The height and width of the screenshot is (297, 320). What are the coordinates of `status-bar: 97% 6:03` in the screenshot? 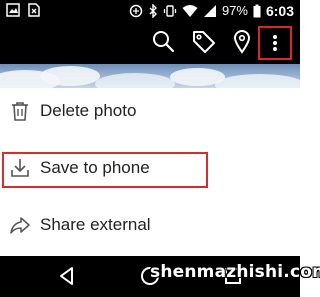 It's located at (150, 11).